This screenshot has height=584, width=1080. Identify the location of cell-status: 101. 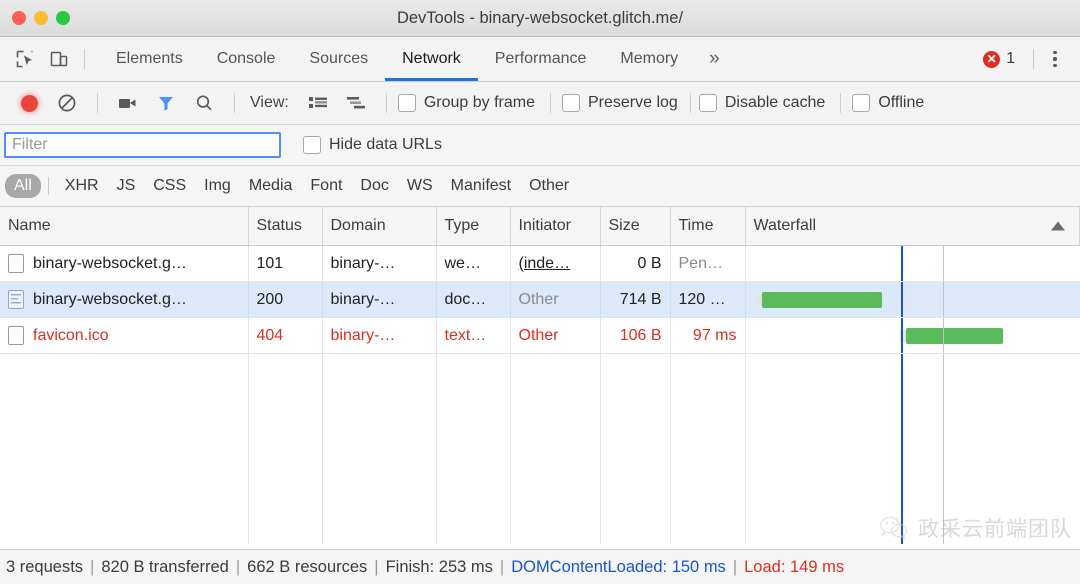
(285, 263).